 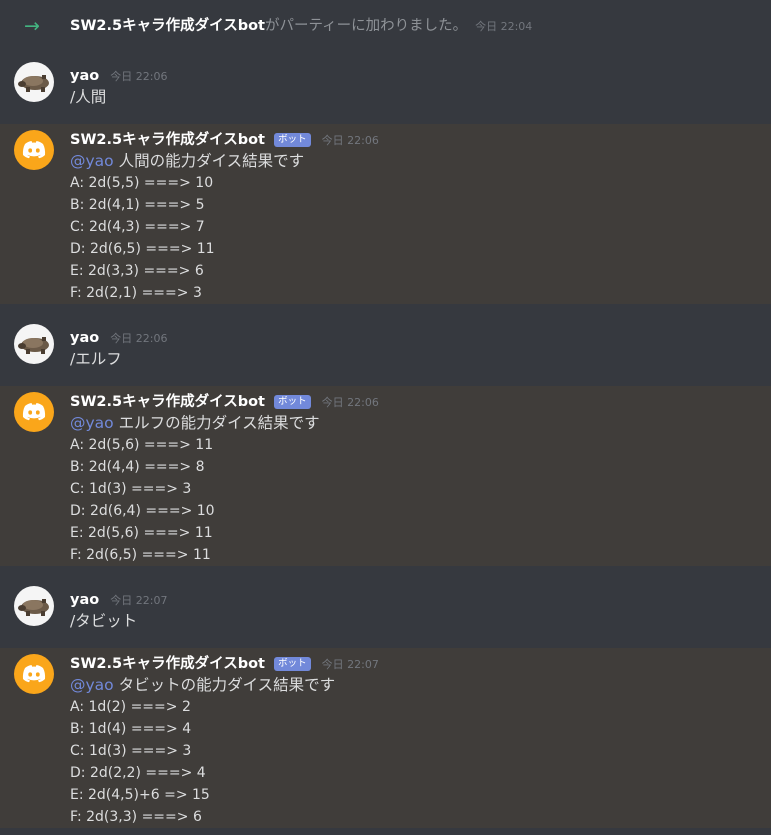 What do you see at coordinates (415, 161) in the screenshot?
I see `bot-result-title: @yao 人間の能力ダイス結果です` at bounding box center [415, 161].